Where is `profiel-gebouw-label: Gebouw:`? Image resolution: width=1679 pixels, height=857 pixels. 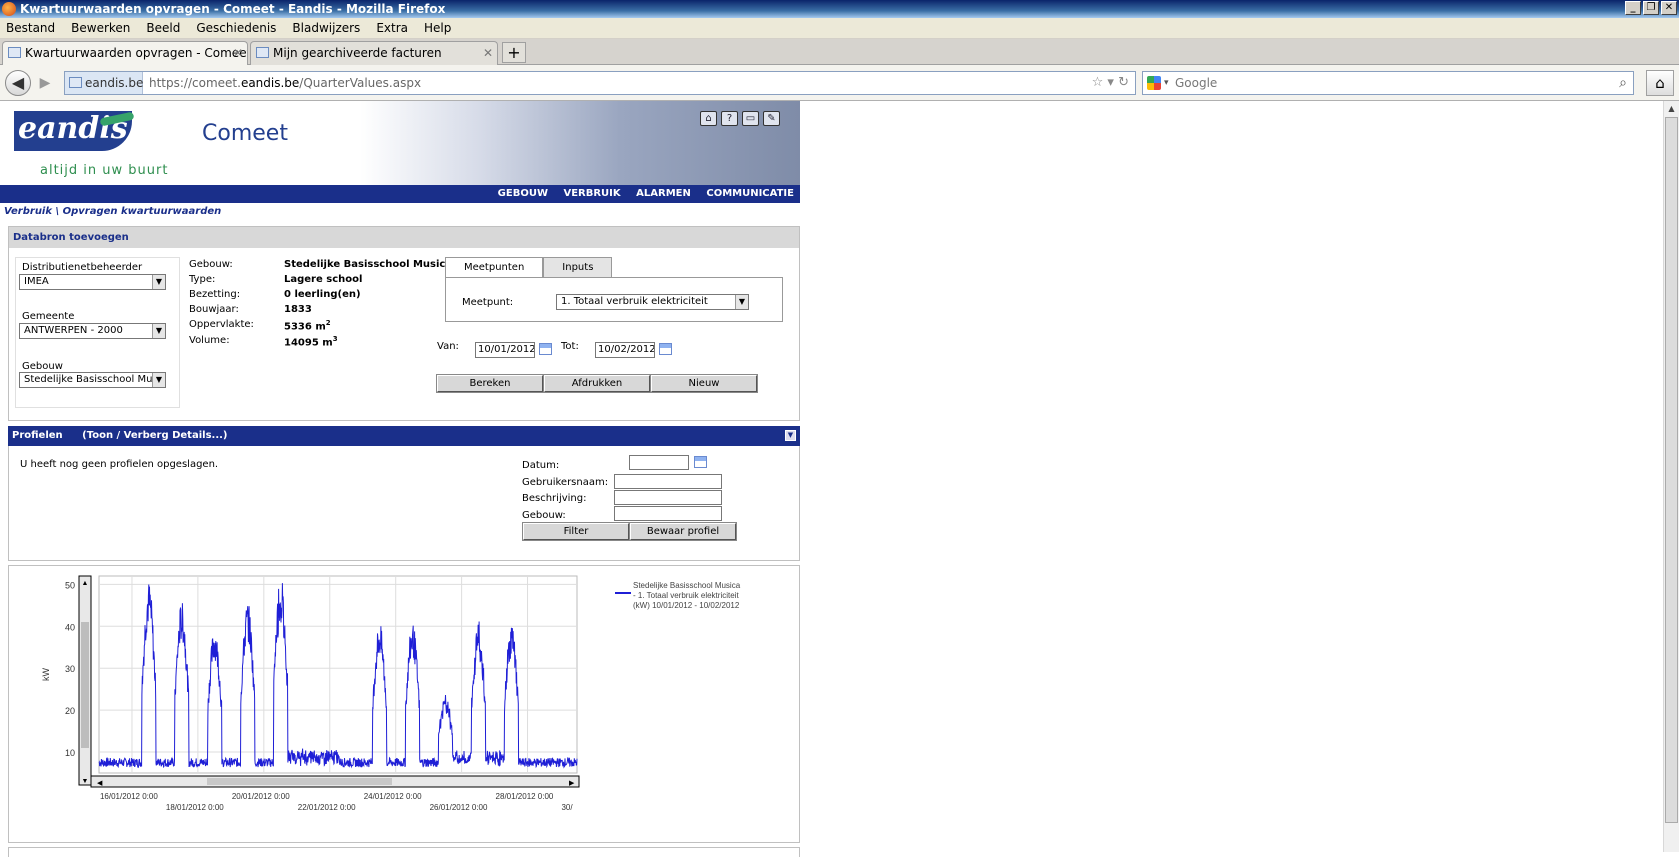
profiel-gebouw-label: Gebouw: is located at coordinates (544, 515).